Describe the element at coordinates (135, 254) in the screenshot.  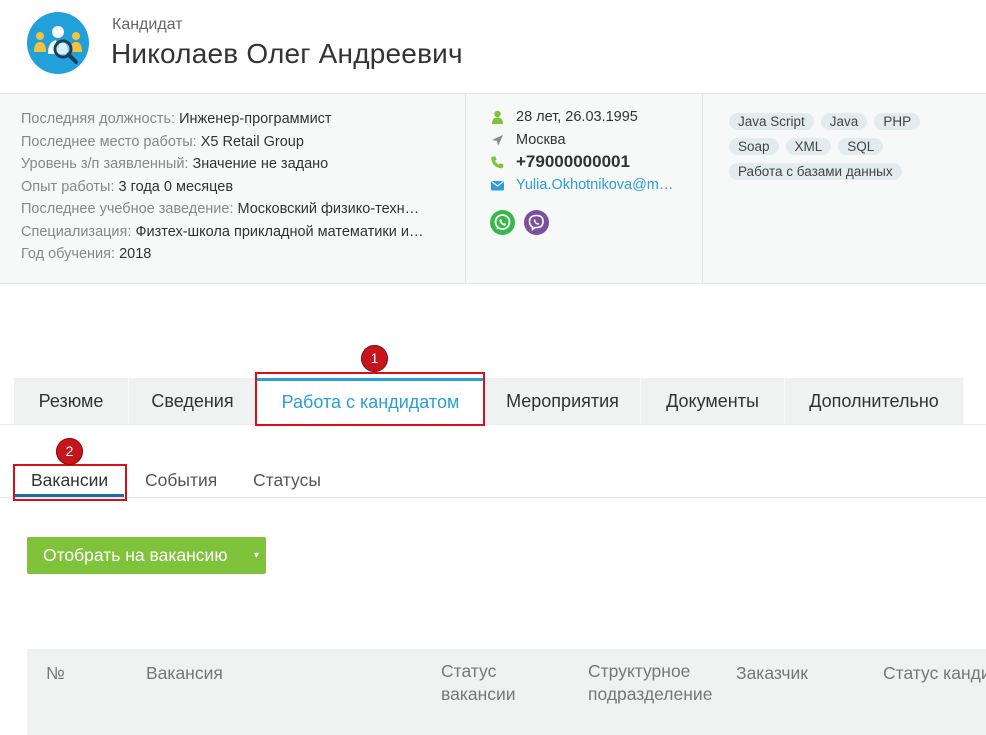
I see `detail-value: 2018` at that location.